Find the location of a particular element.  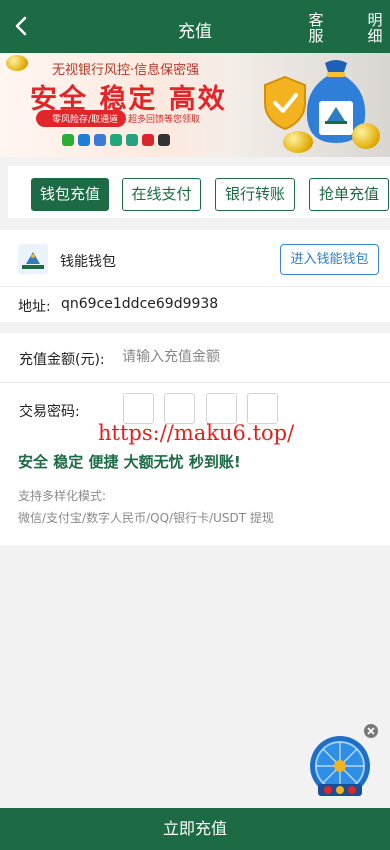

shield-check-icon is located at coordinates (285, 103).